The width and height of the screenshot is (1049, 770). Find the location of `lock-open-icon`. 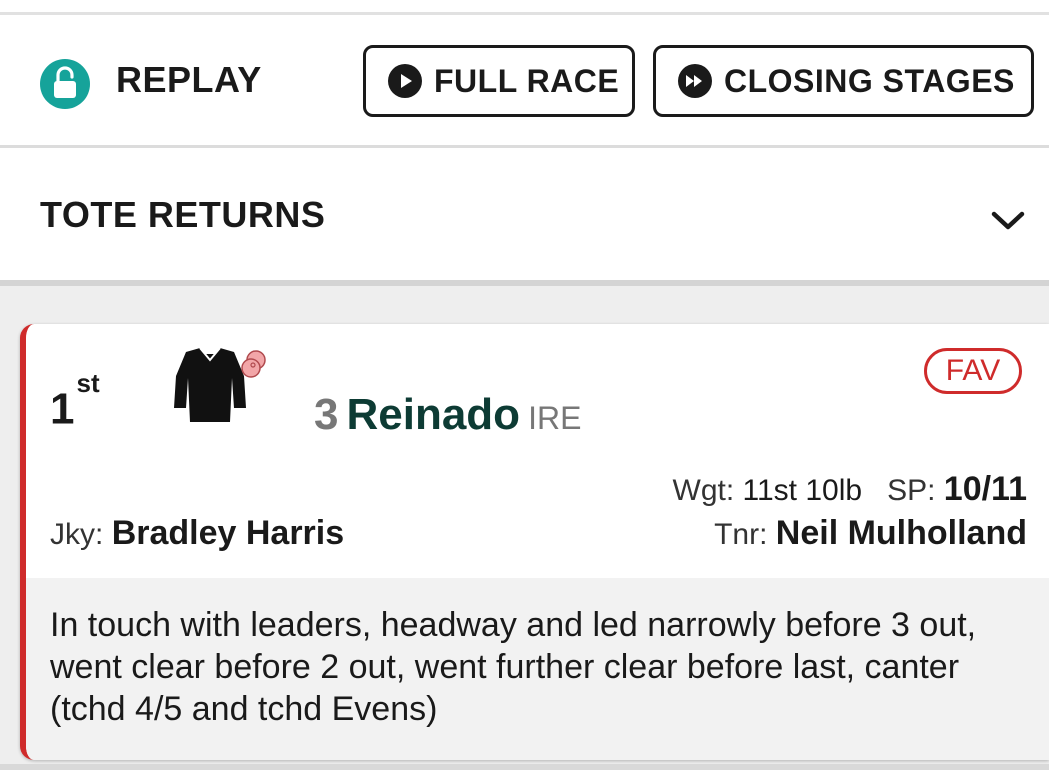

lock-open-icon is located at coordinates (65, 84).